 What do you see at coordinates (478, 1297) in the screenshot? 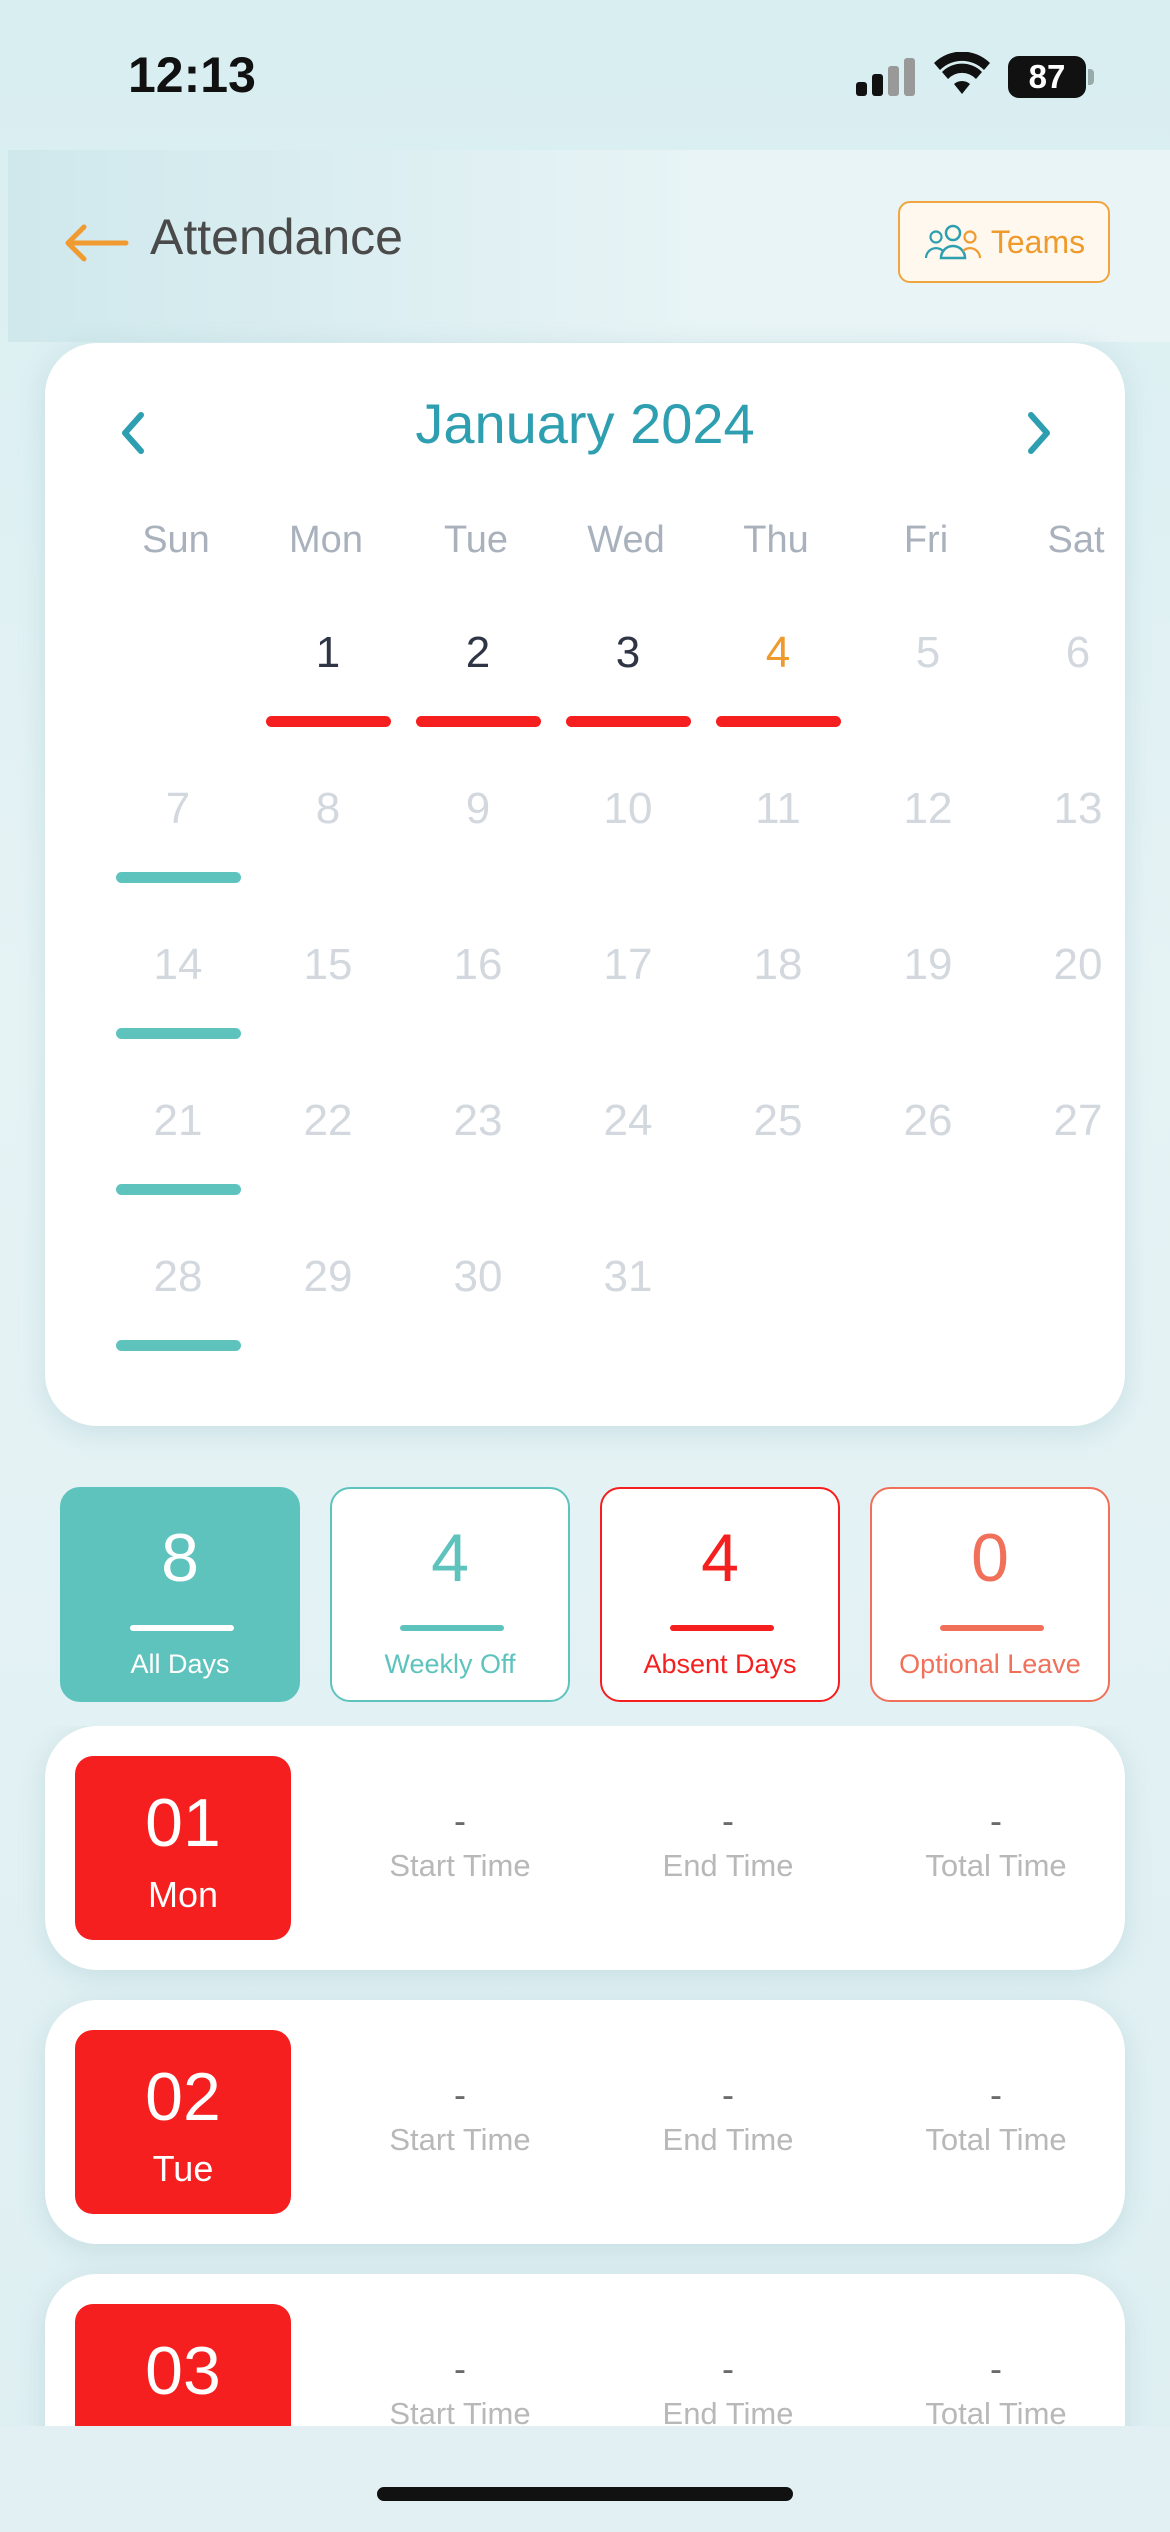
I see `calendar-day-30: 30` at bounding box center [478, 1297].